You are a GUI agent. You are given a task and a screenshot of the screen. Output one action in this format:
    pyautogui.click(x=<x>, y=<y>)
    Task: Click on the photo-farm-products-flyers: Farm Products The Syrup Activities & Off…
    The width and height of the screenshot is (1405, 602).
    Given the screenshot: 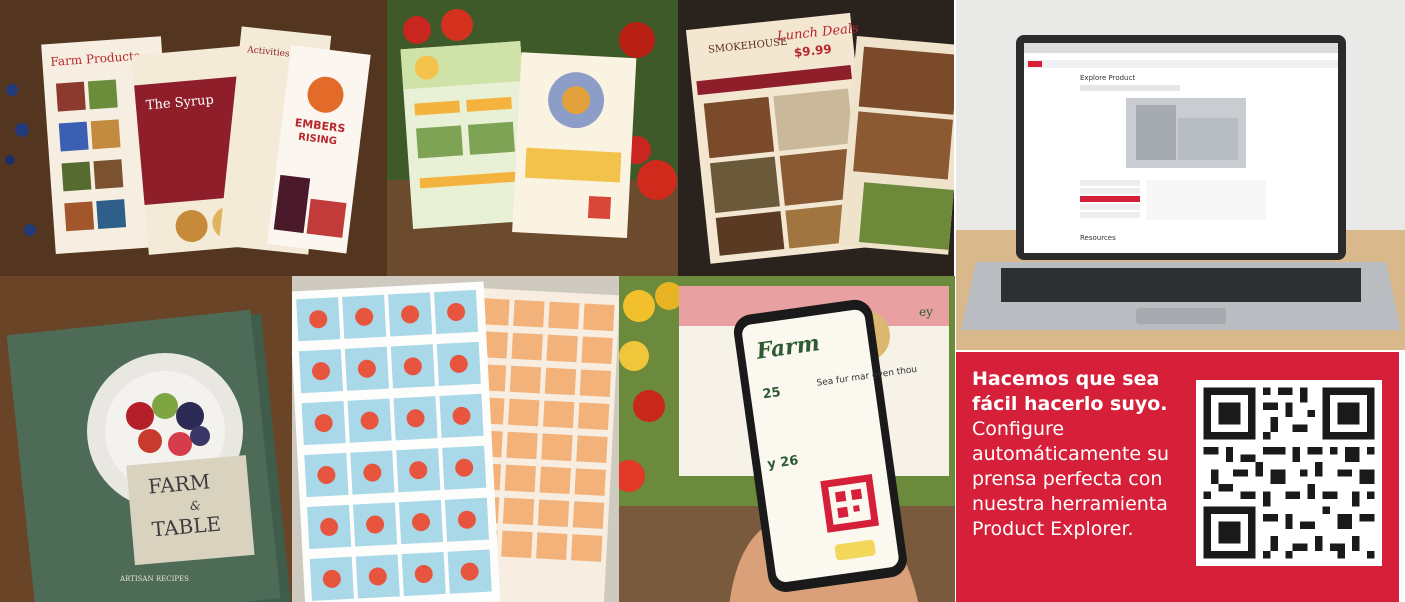 What is the action you would take?
    pyautogui.click(x=193, y=138)
    